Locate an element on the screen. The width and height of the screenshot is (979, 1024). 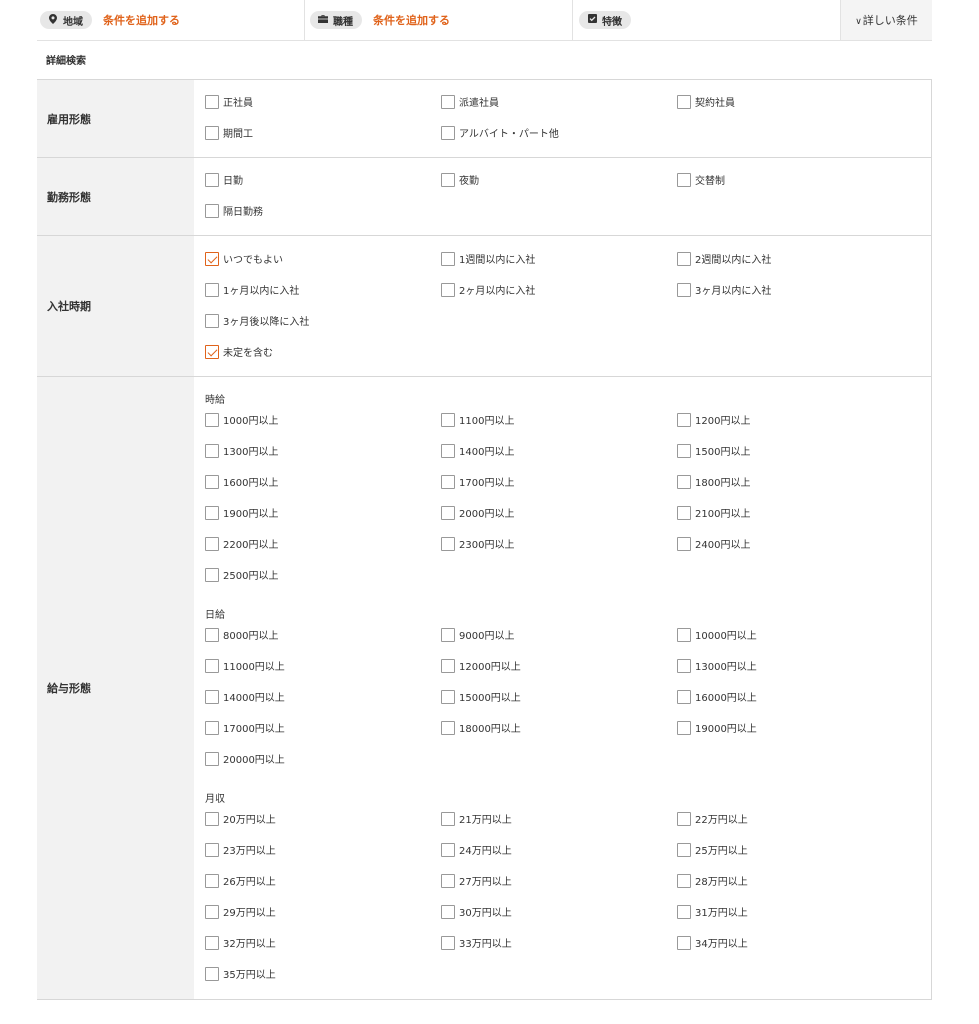
checkbox-option: 2400円以上 is located at coordinates (795, 549).